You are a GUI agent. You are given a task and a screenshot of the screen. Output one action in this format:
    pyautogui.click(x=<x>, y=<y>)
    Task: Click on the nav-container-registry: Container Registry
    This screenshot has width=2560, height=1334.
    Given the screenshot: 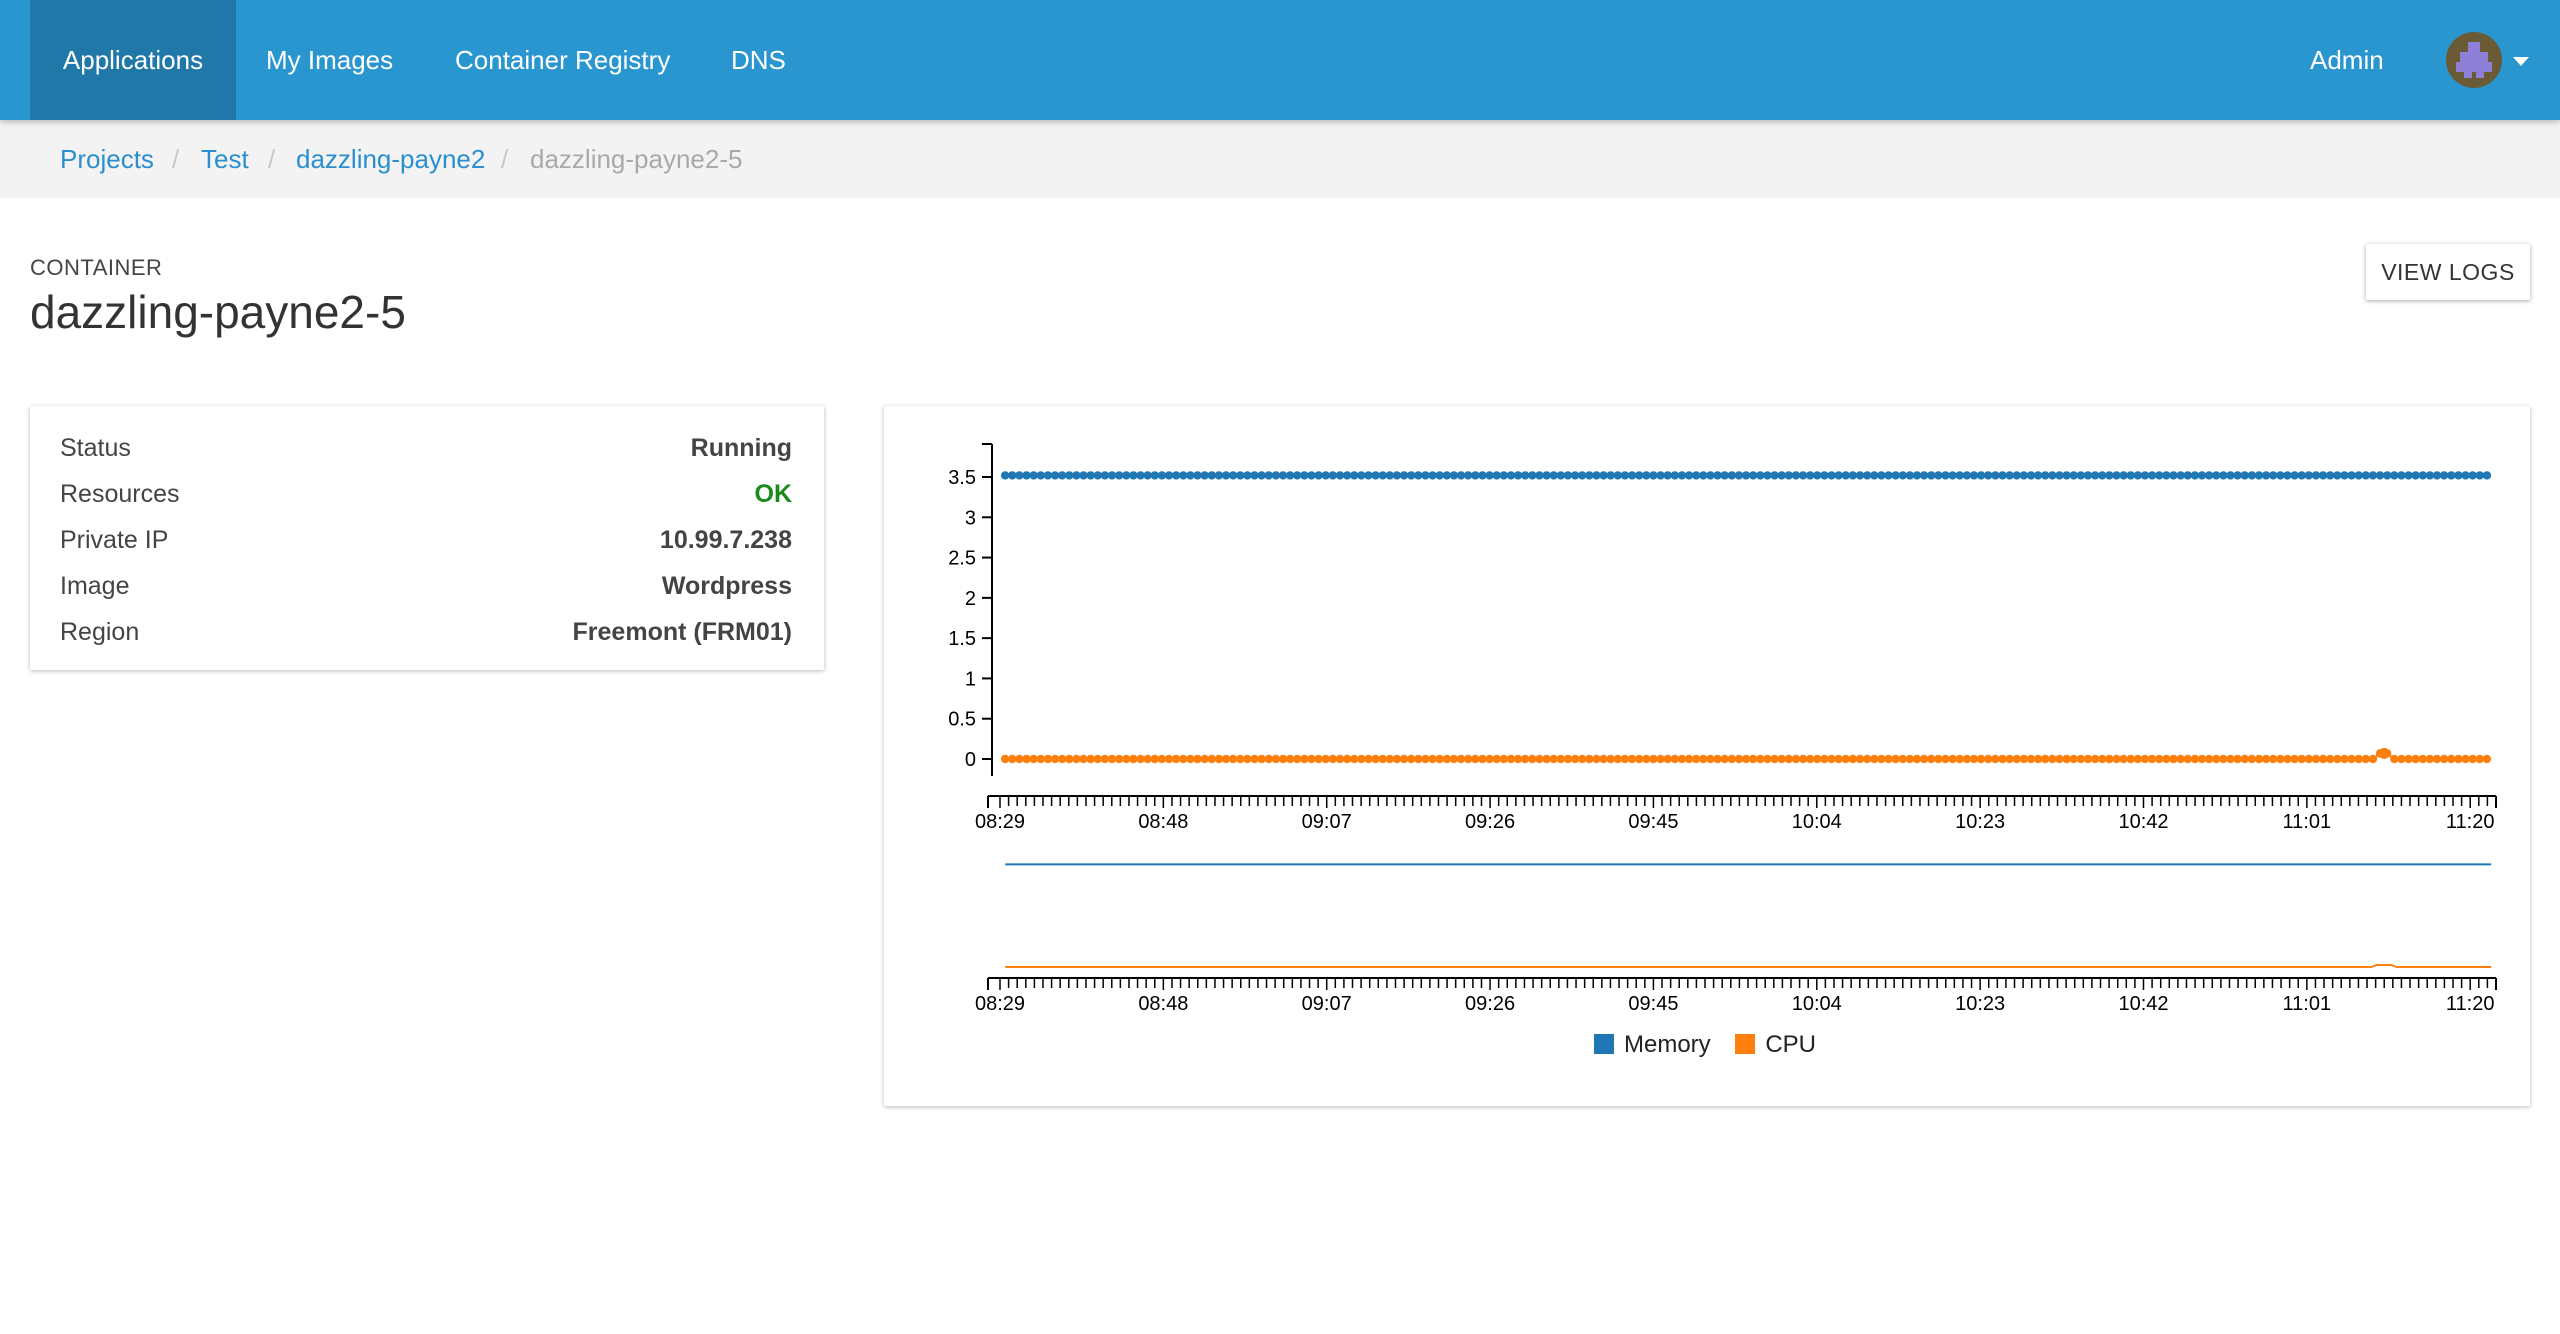 What is the action you would take?
    pyautogui.click(x=562, y=60)
    